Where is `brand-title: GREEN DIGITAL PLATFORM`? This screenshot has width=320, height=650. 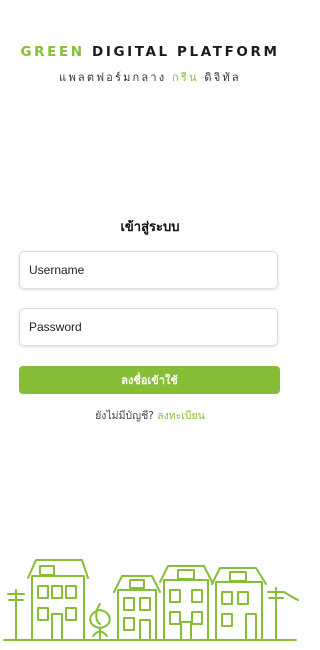 brand-title: GREEN DIGITAL PLATFORM is located at coordinates (150, 52).